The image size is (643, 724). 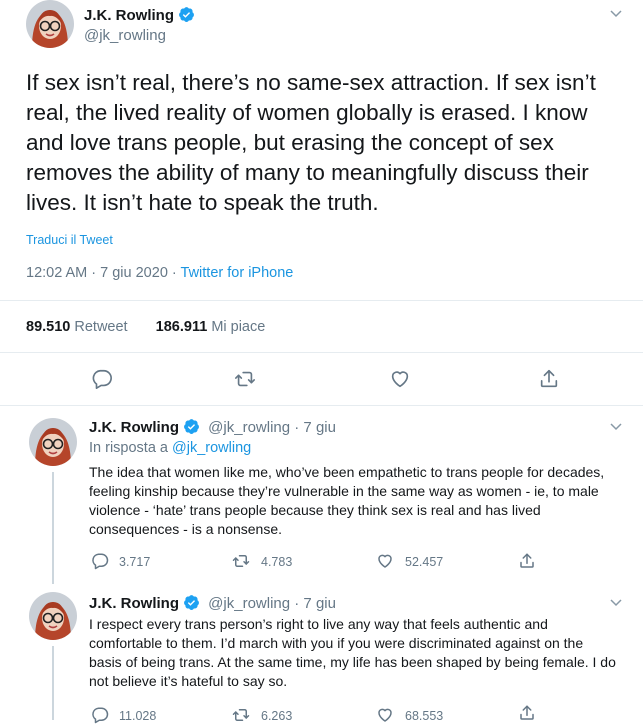 What do you see at coordinates (211, 448) in the screenshot?
I see `reply-to-handle: @jk_rowling` at bounding box center [211, 448].